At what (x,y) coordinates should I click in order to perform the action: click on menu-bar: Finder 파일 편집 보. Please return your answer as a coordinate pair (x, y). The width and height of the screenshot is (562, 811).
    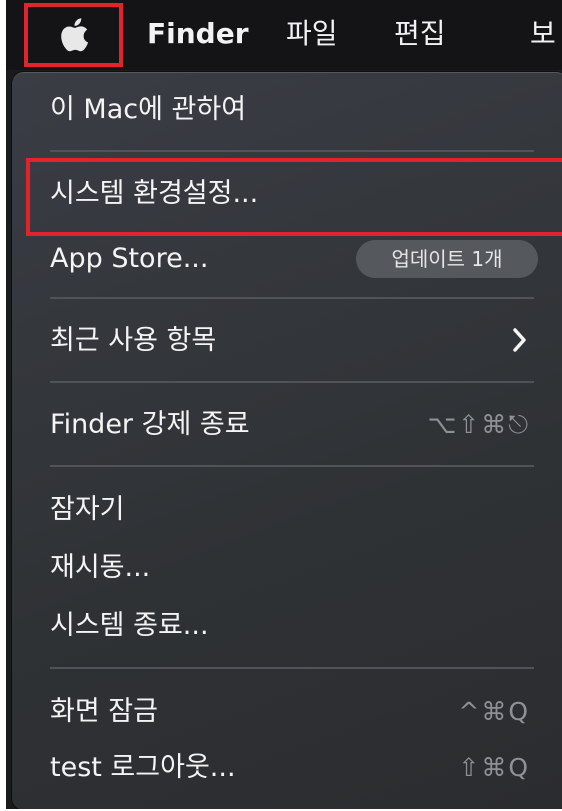
    Looking at the image, I should click on (284, 35).